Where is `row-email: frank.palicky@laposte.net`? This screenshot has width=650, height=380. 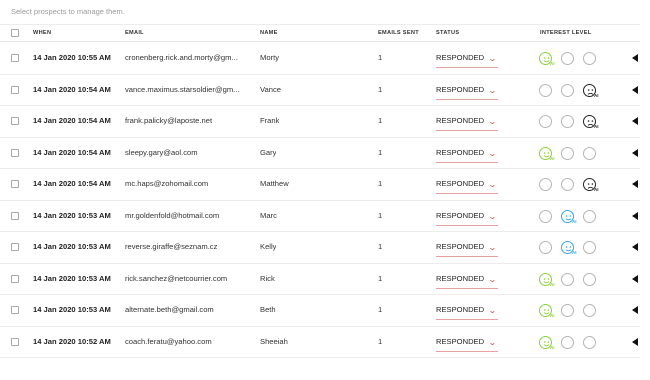 row-email: frank.palicky@laposte.net is located at coordinates (169, 120).